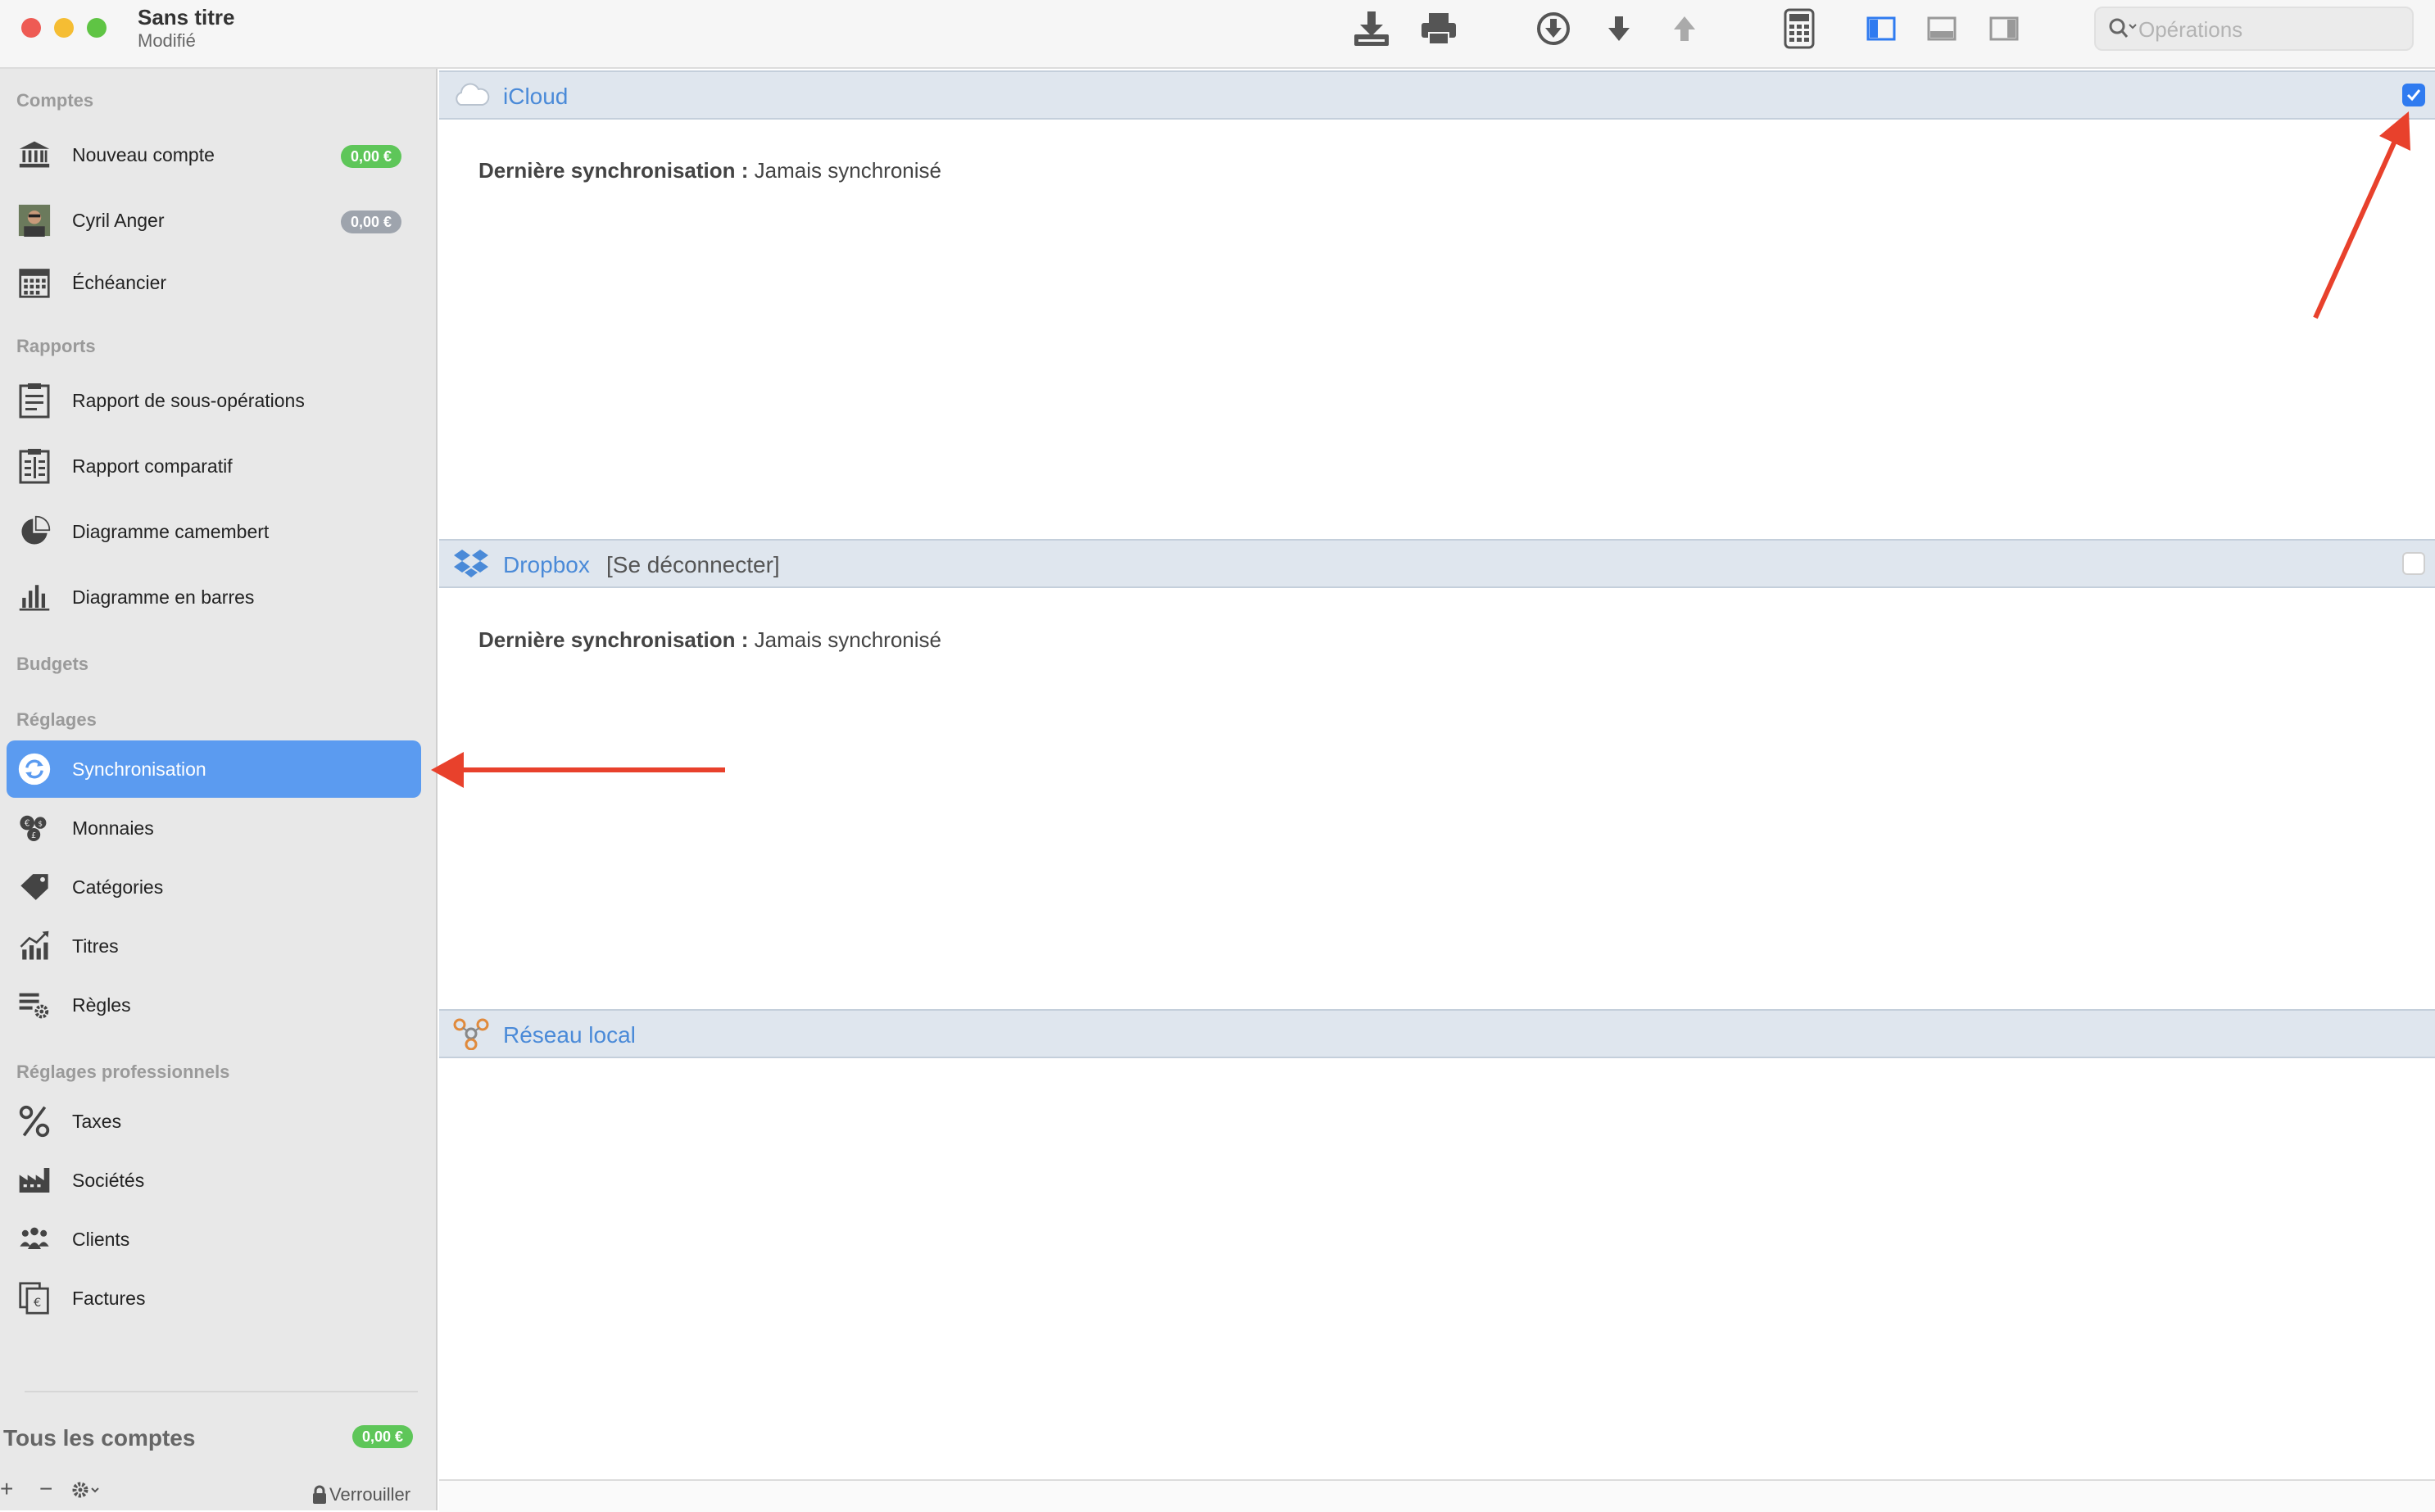  Describe the element at coordinates (97, 1121) in the screenshot. I see `sidebar-item-label: Taxes` at that location.